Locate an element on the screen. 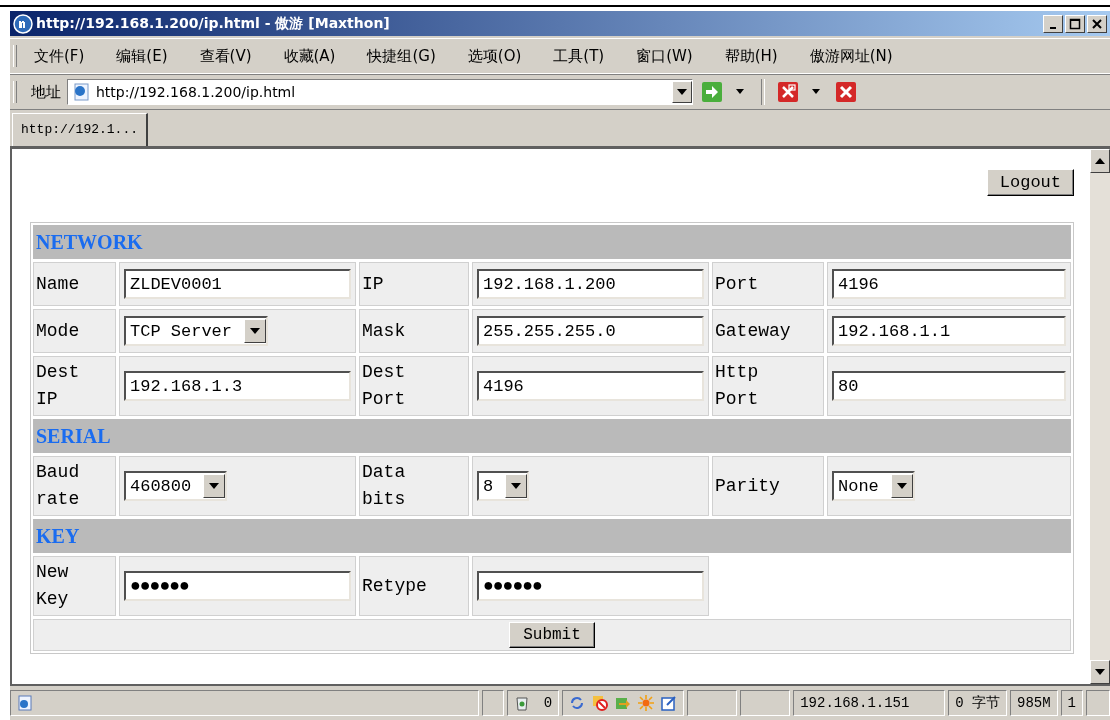 This screenshot has width=1110, height=720. status-counter: 0 is located at coordinates (548, 703).